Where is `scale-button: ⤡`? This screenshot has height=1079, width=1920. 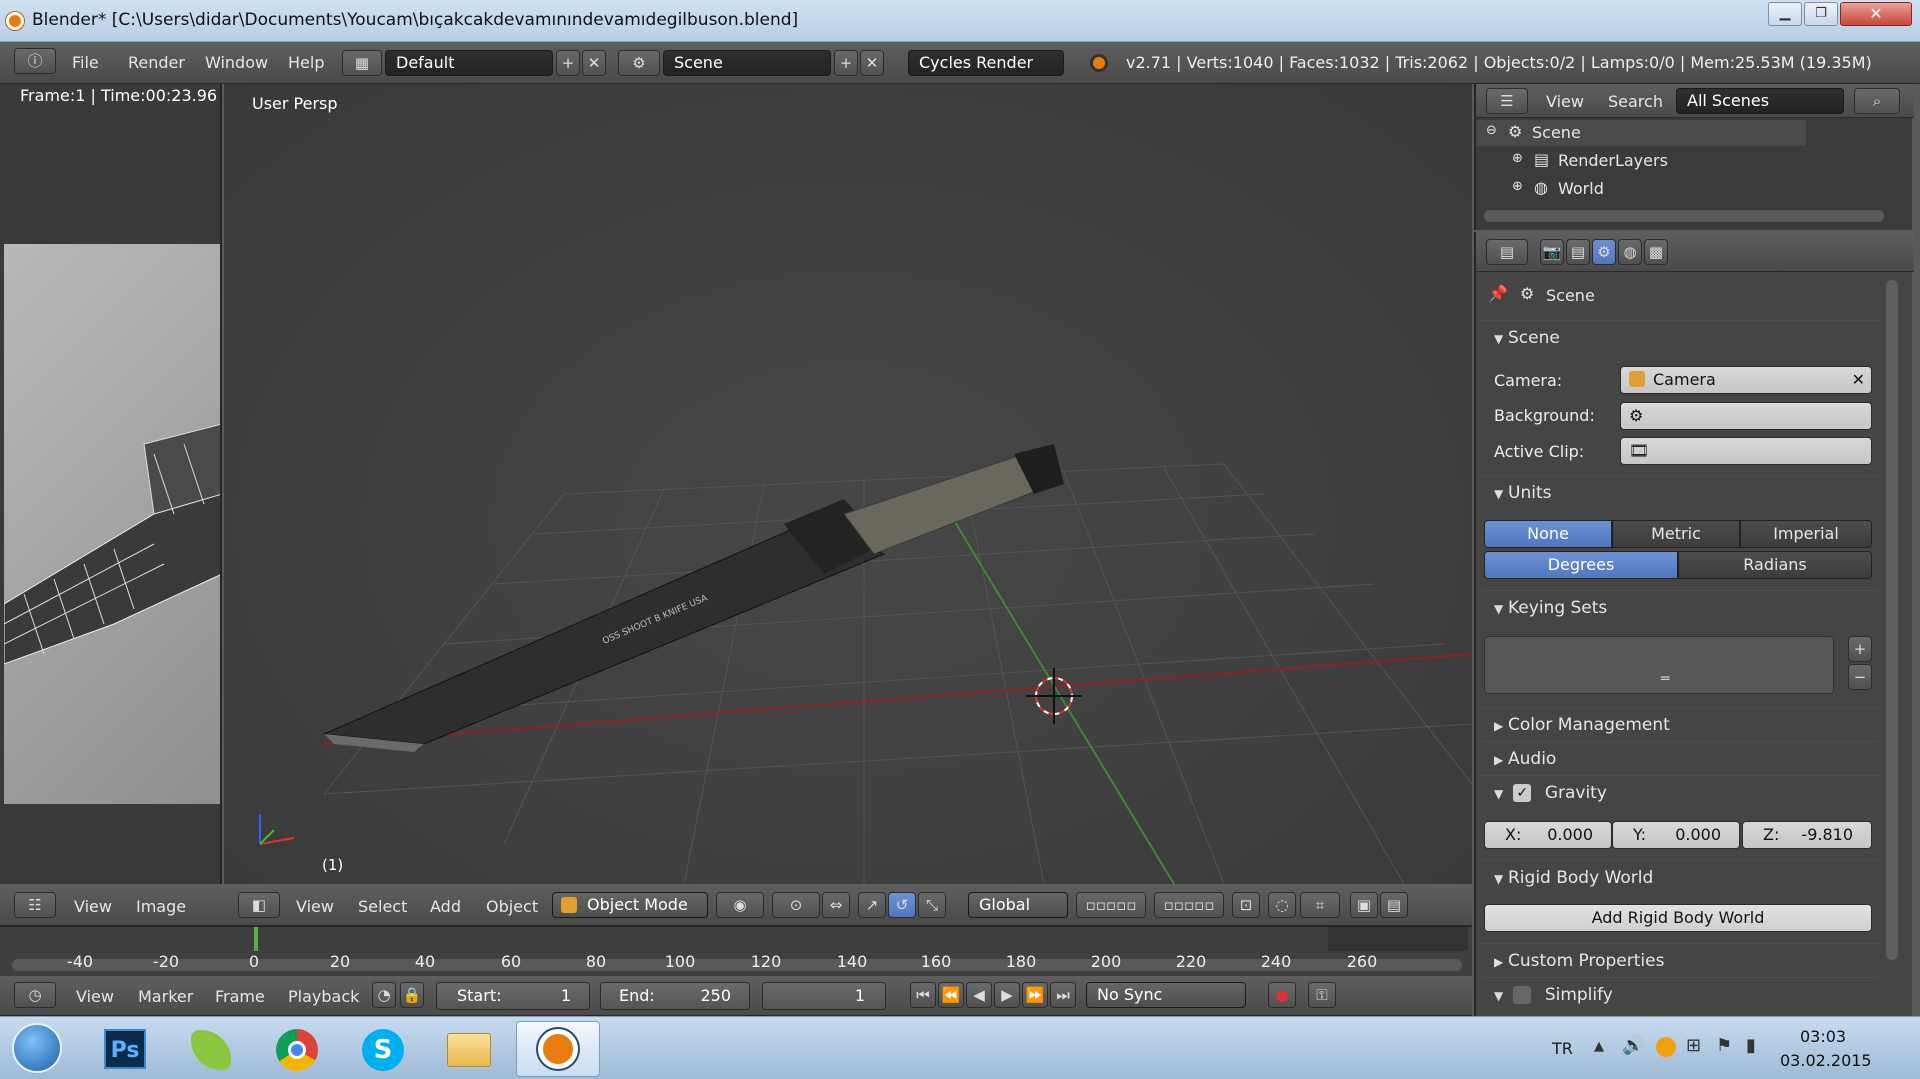 scale-button: ⤡ is located at coordinates (932, 905).